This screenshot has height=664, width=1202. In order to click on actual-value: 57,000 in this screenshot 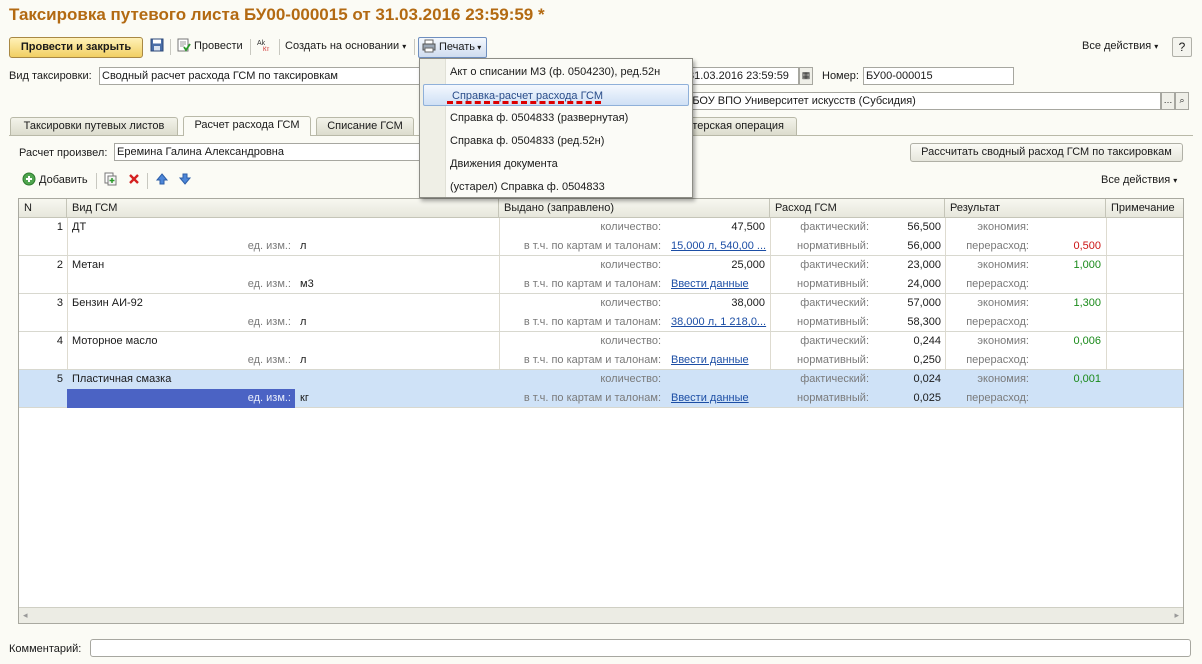, I will do `click(924, 303)`.